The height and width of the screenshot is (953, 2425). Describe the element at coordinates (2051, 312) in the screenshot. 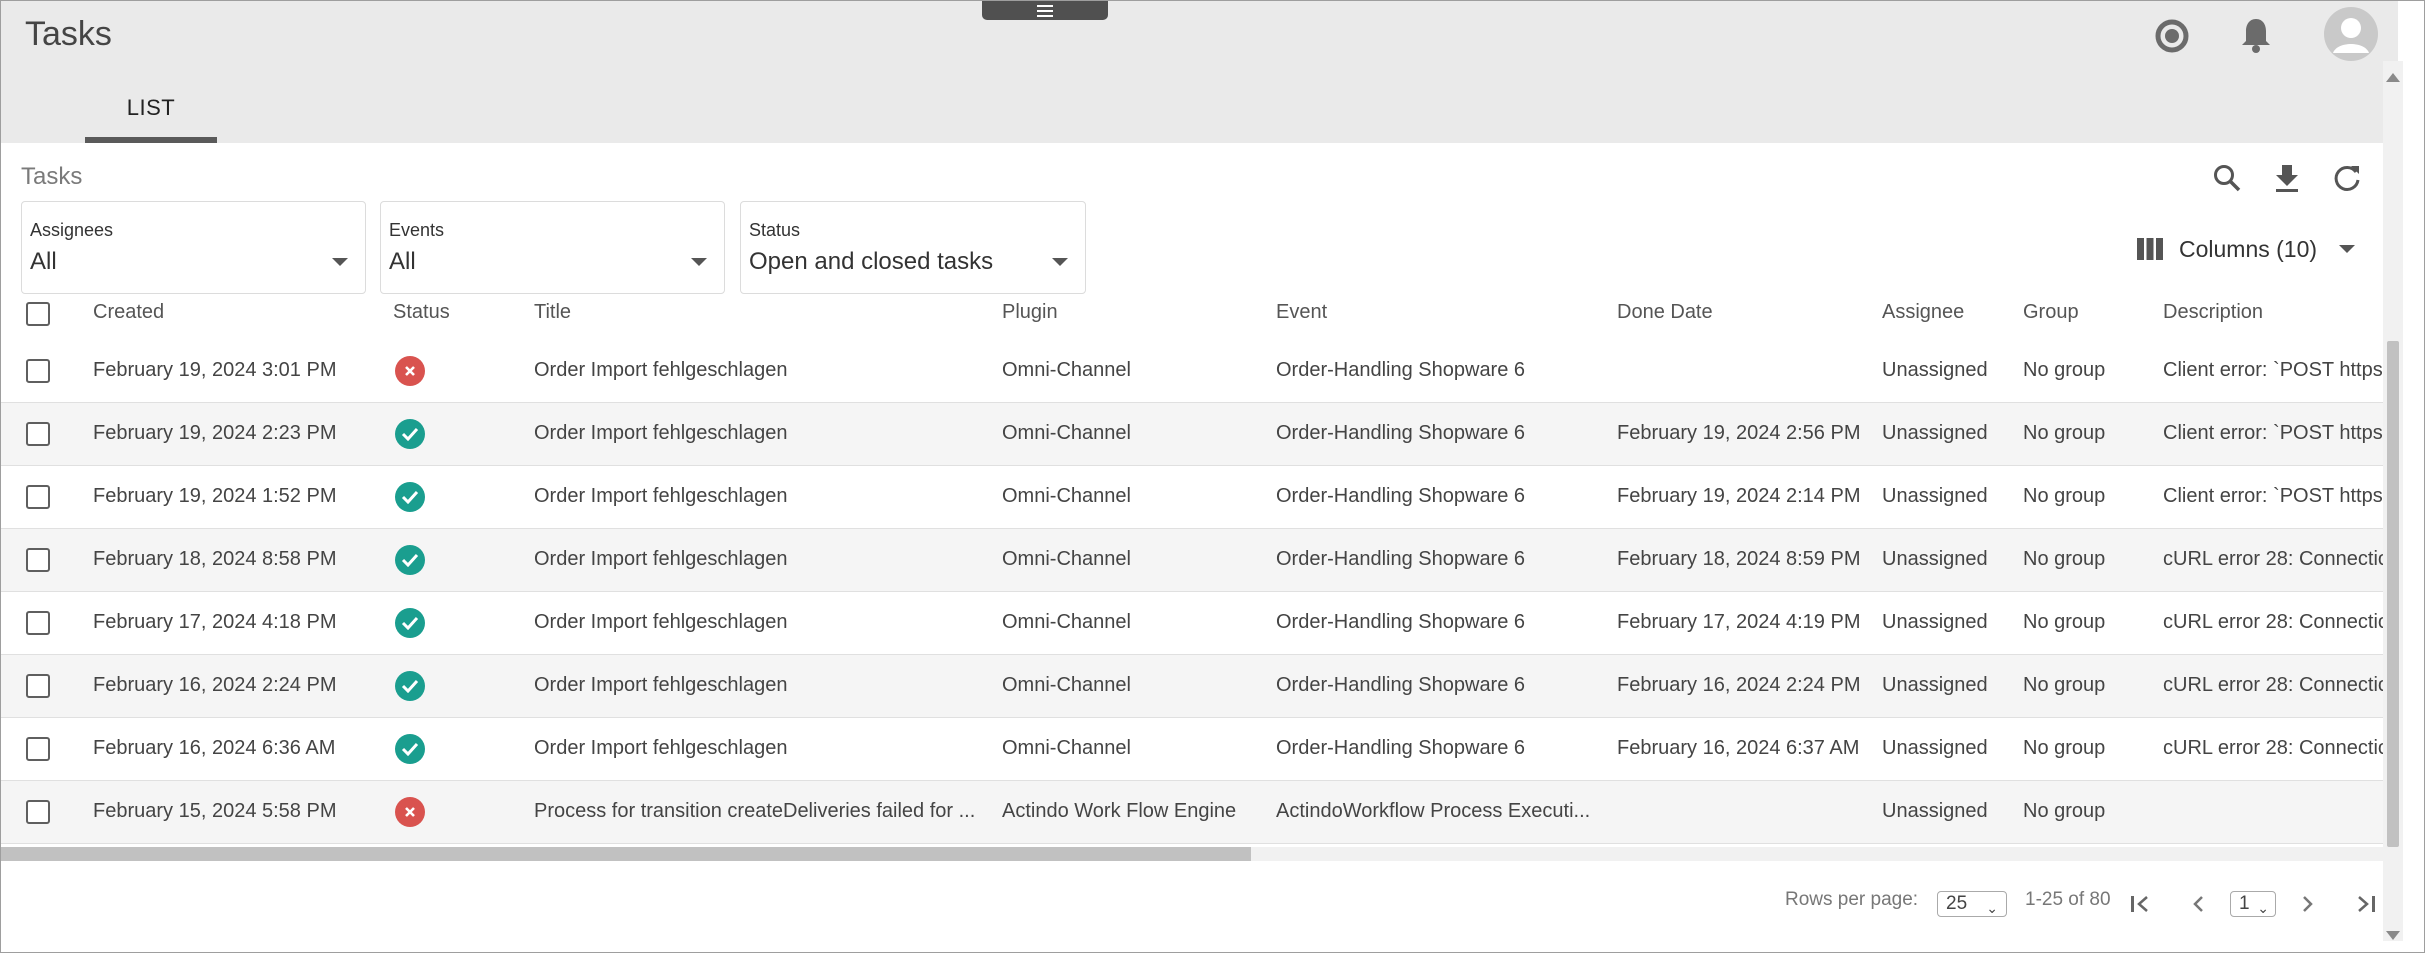

I see `column-header-group: Group` at that location.